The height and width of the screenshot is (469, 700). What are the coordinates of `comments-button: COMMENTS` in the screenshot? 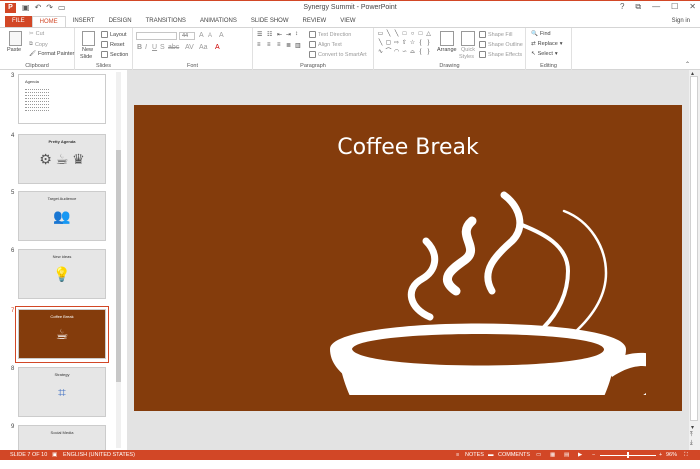 It's located at (514, 455).